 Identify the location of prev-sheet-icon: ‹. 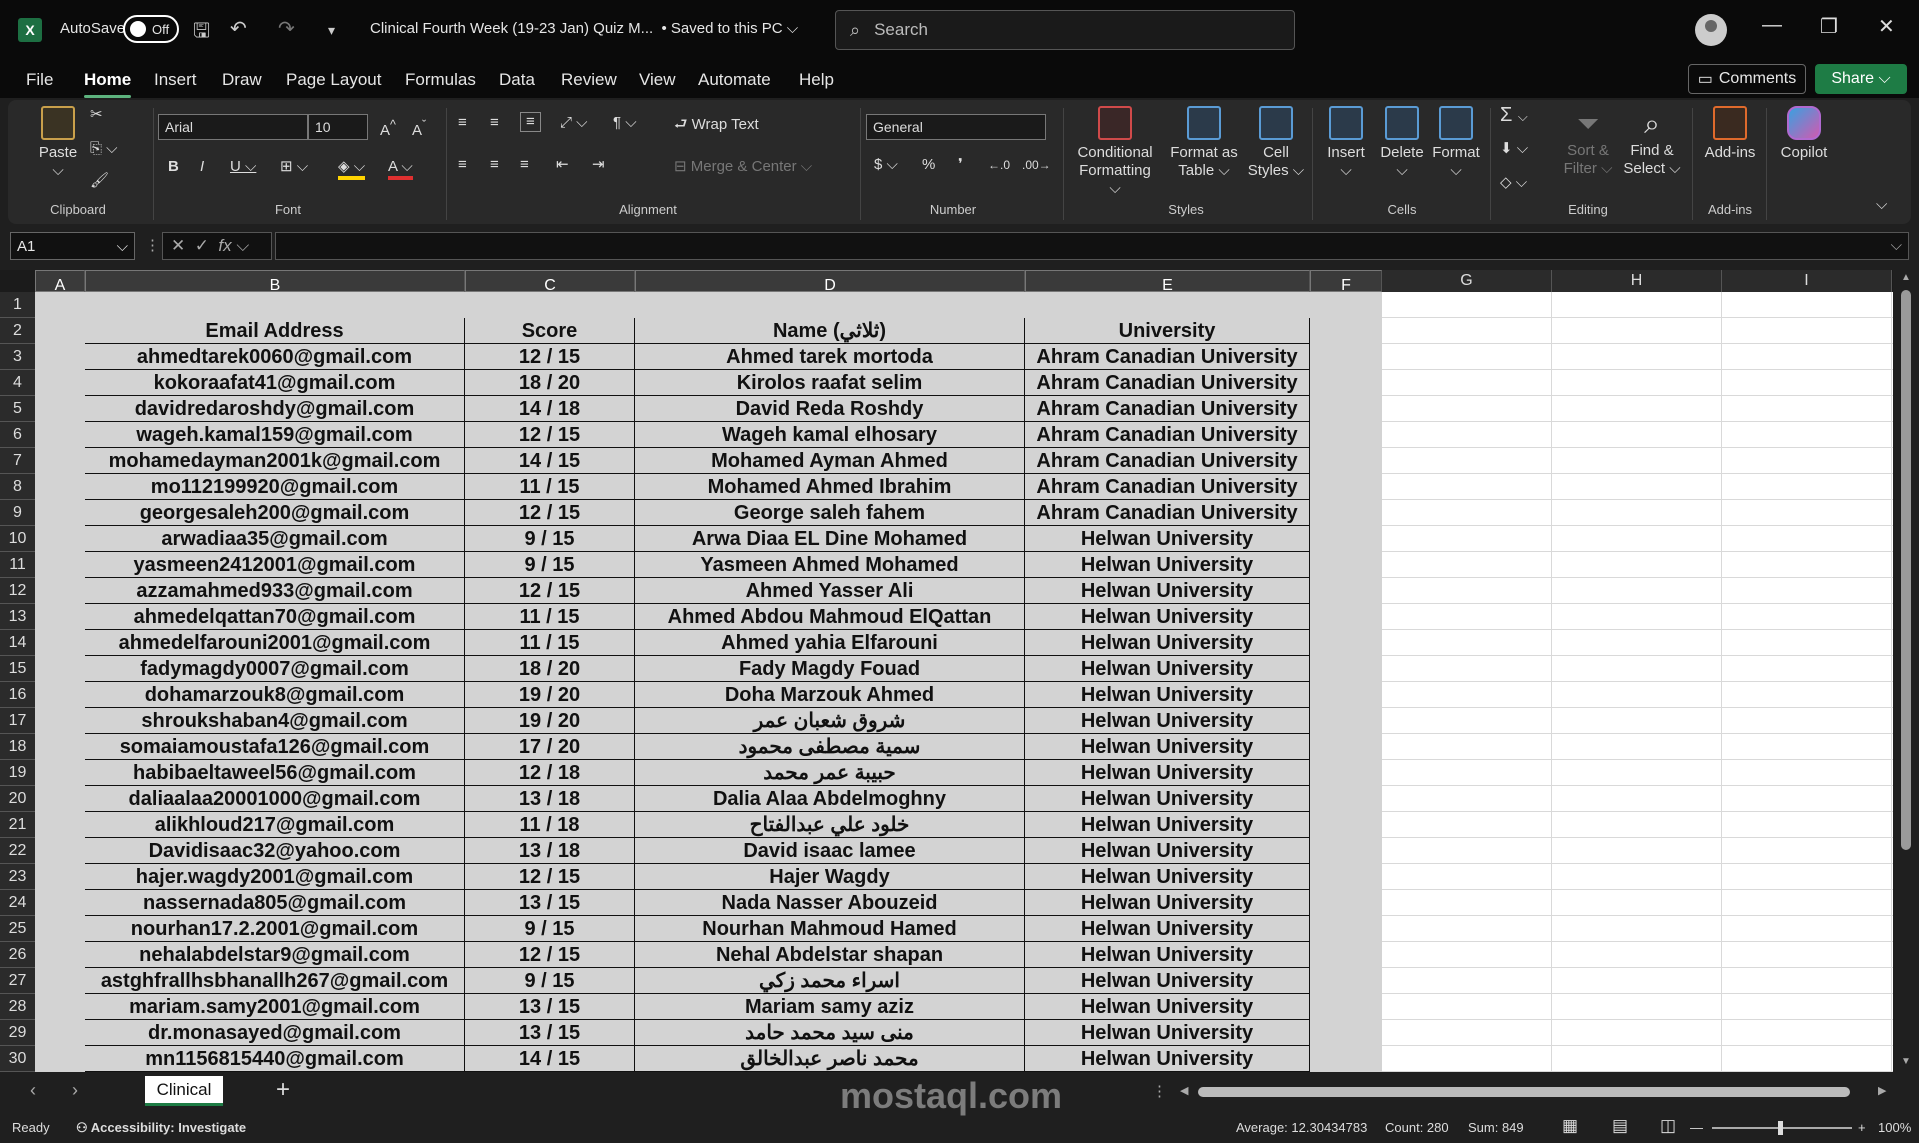
(33, 1090).